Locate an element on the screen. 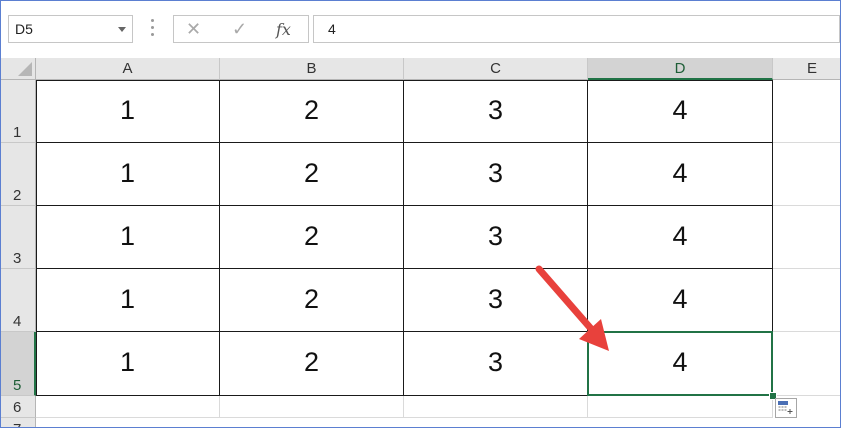 The image size is (841, 428). cell-c2: 3 is located at coordinates (496, 174).